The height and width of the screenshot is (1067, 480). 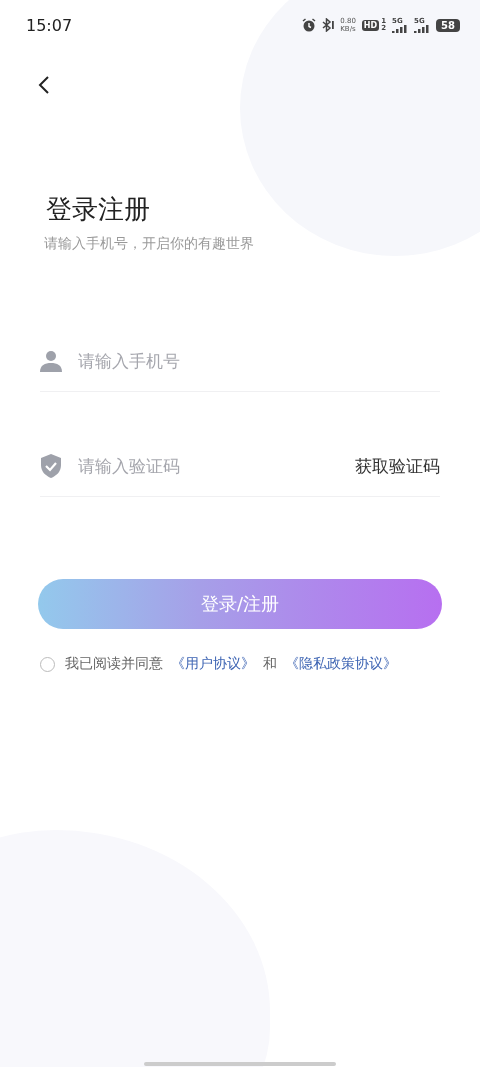 What do you see at coordinates (258, 361) in the screenshot?
I see `phone-input: 请输入手机号` at bounding box center [258, 361].